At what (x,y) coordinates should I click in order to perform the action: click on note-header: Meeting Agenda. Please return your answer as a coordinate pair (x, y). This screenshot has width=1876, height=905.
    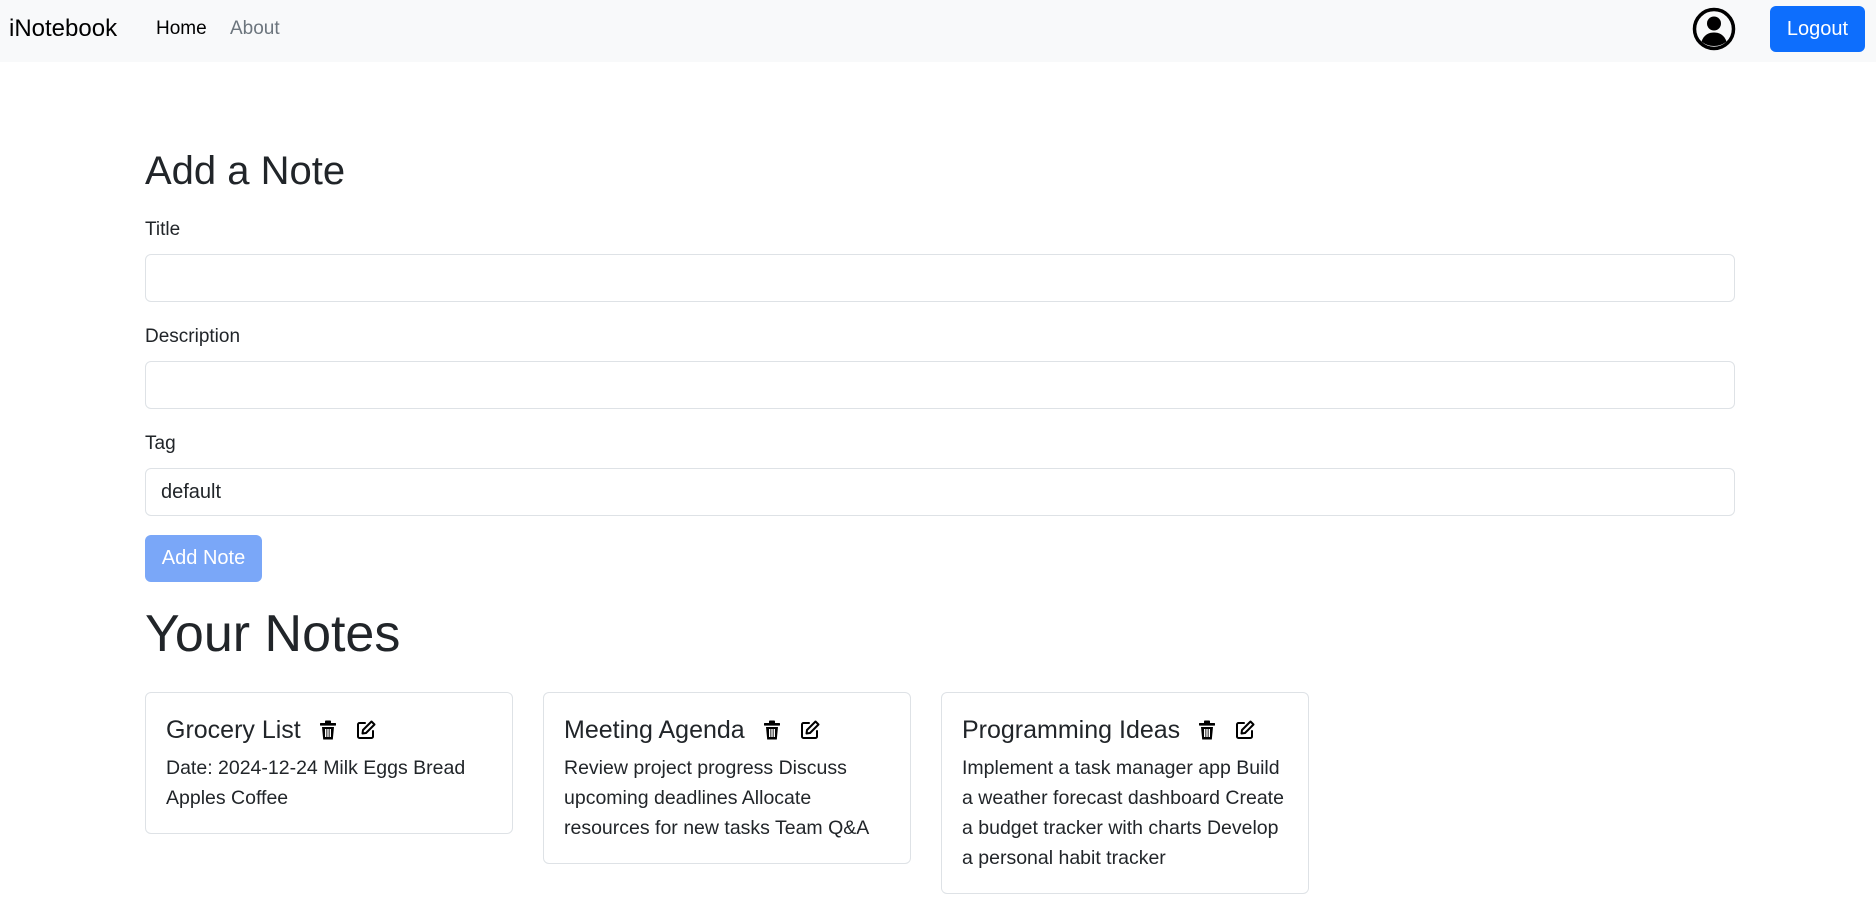
    Looking at the image, I should click on (727, 730).